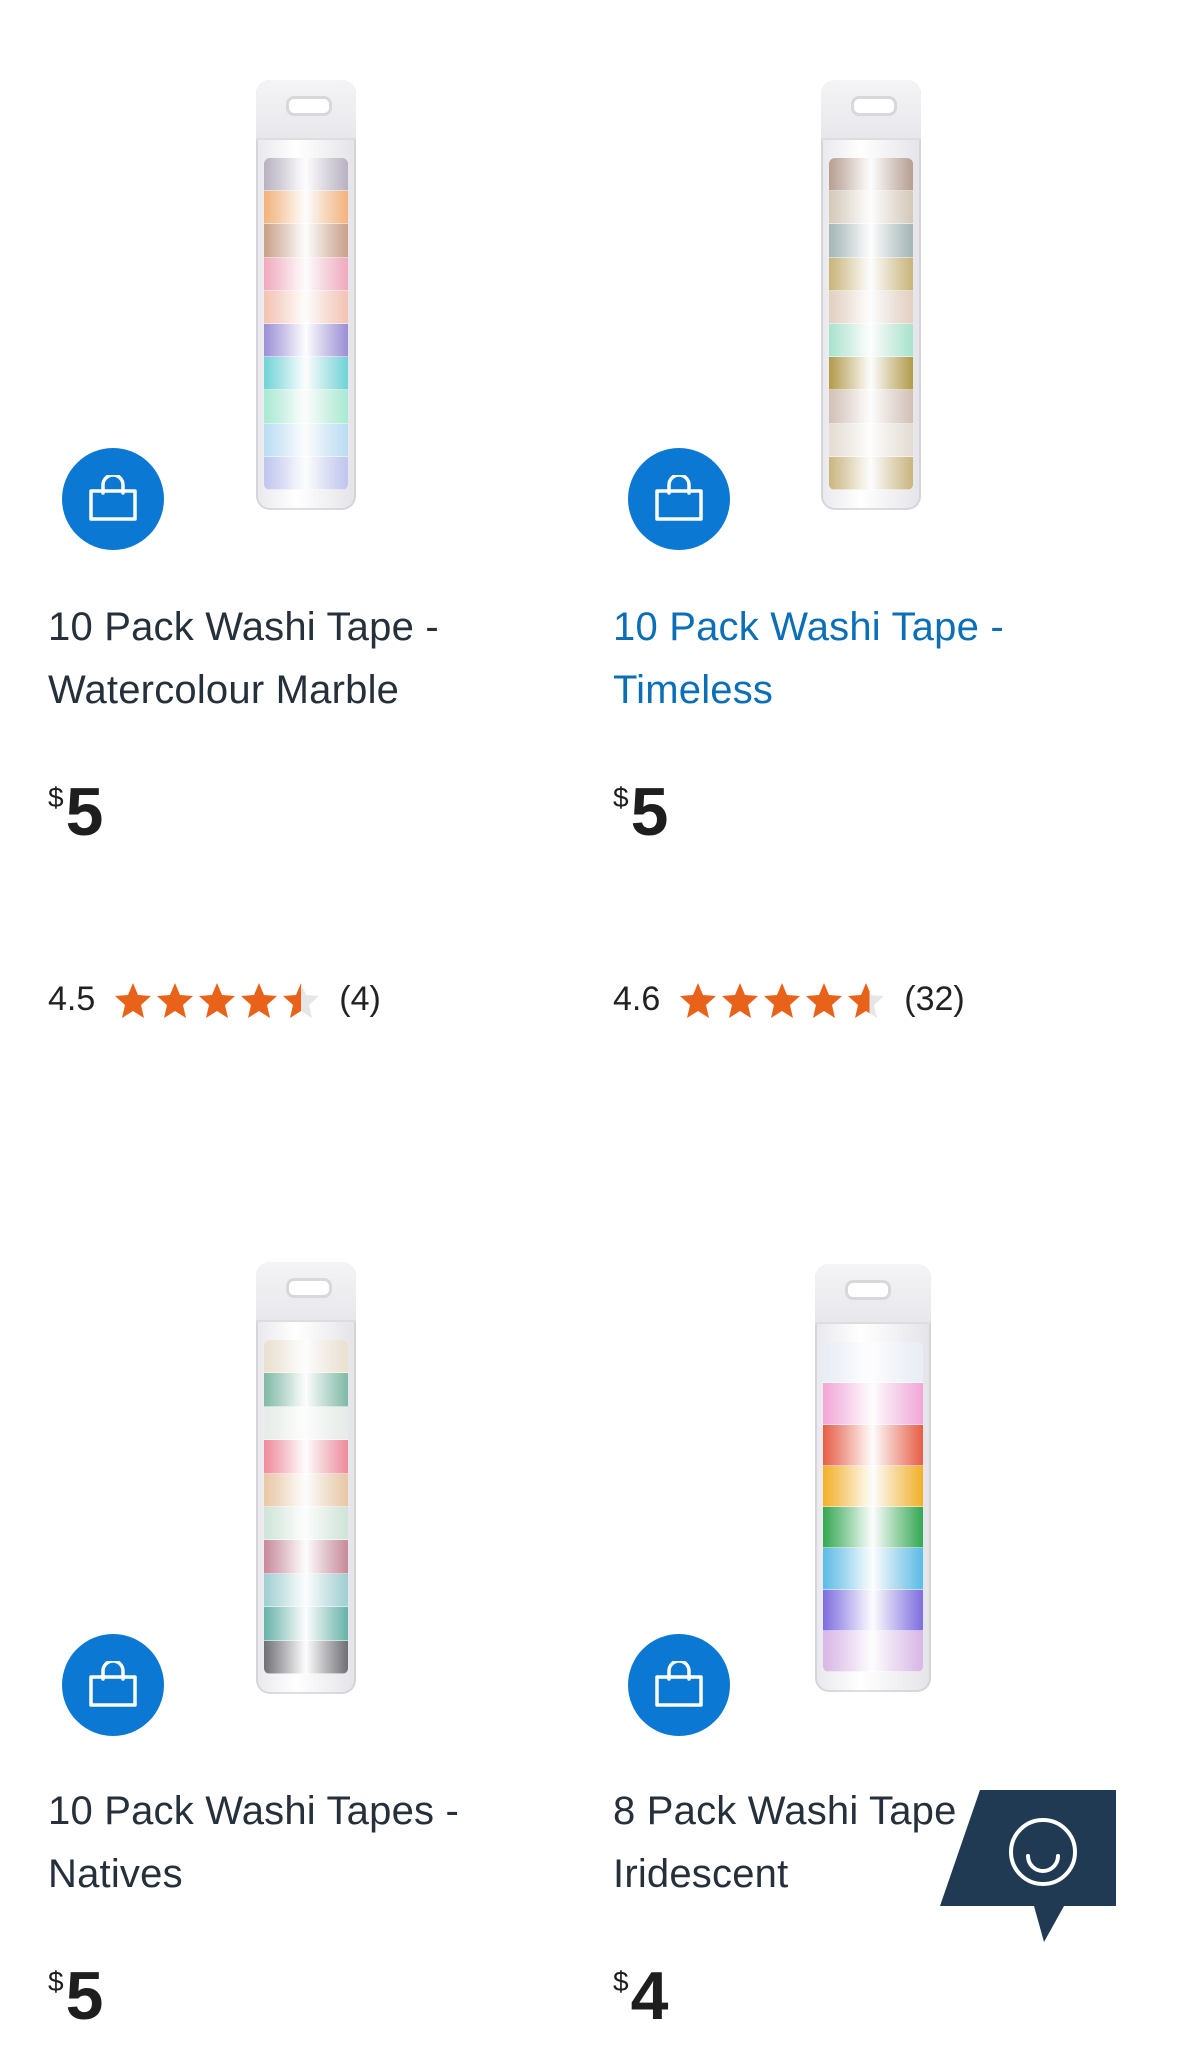 The image size is (1179, 2066). What do you see at coordinates (253, 1843) in the screenshot?
I see `product-title: 10 Pack Washi Tapes - Natives` at bounding box center [253, 1843].